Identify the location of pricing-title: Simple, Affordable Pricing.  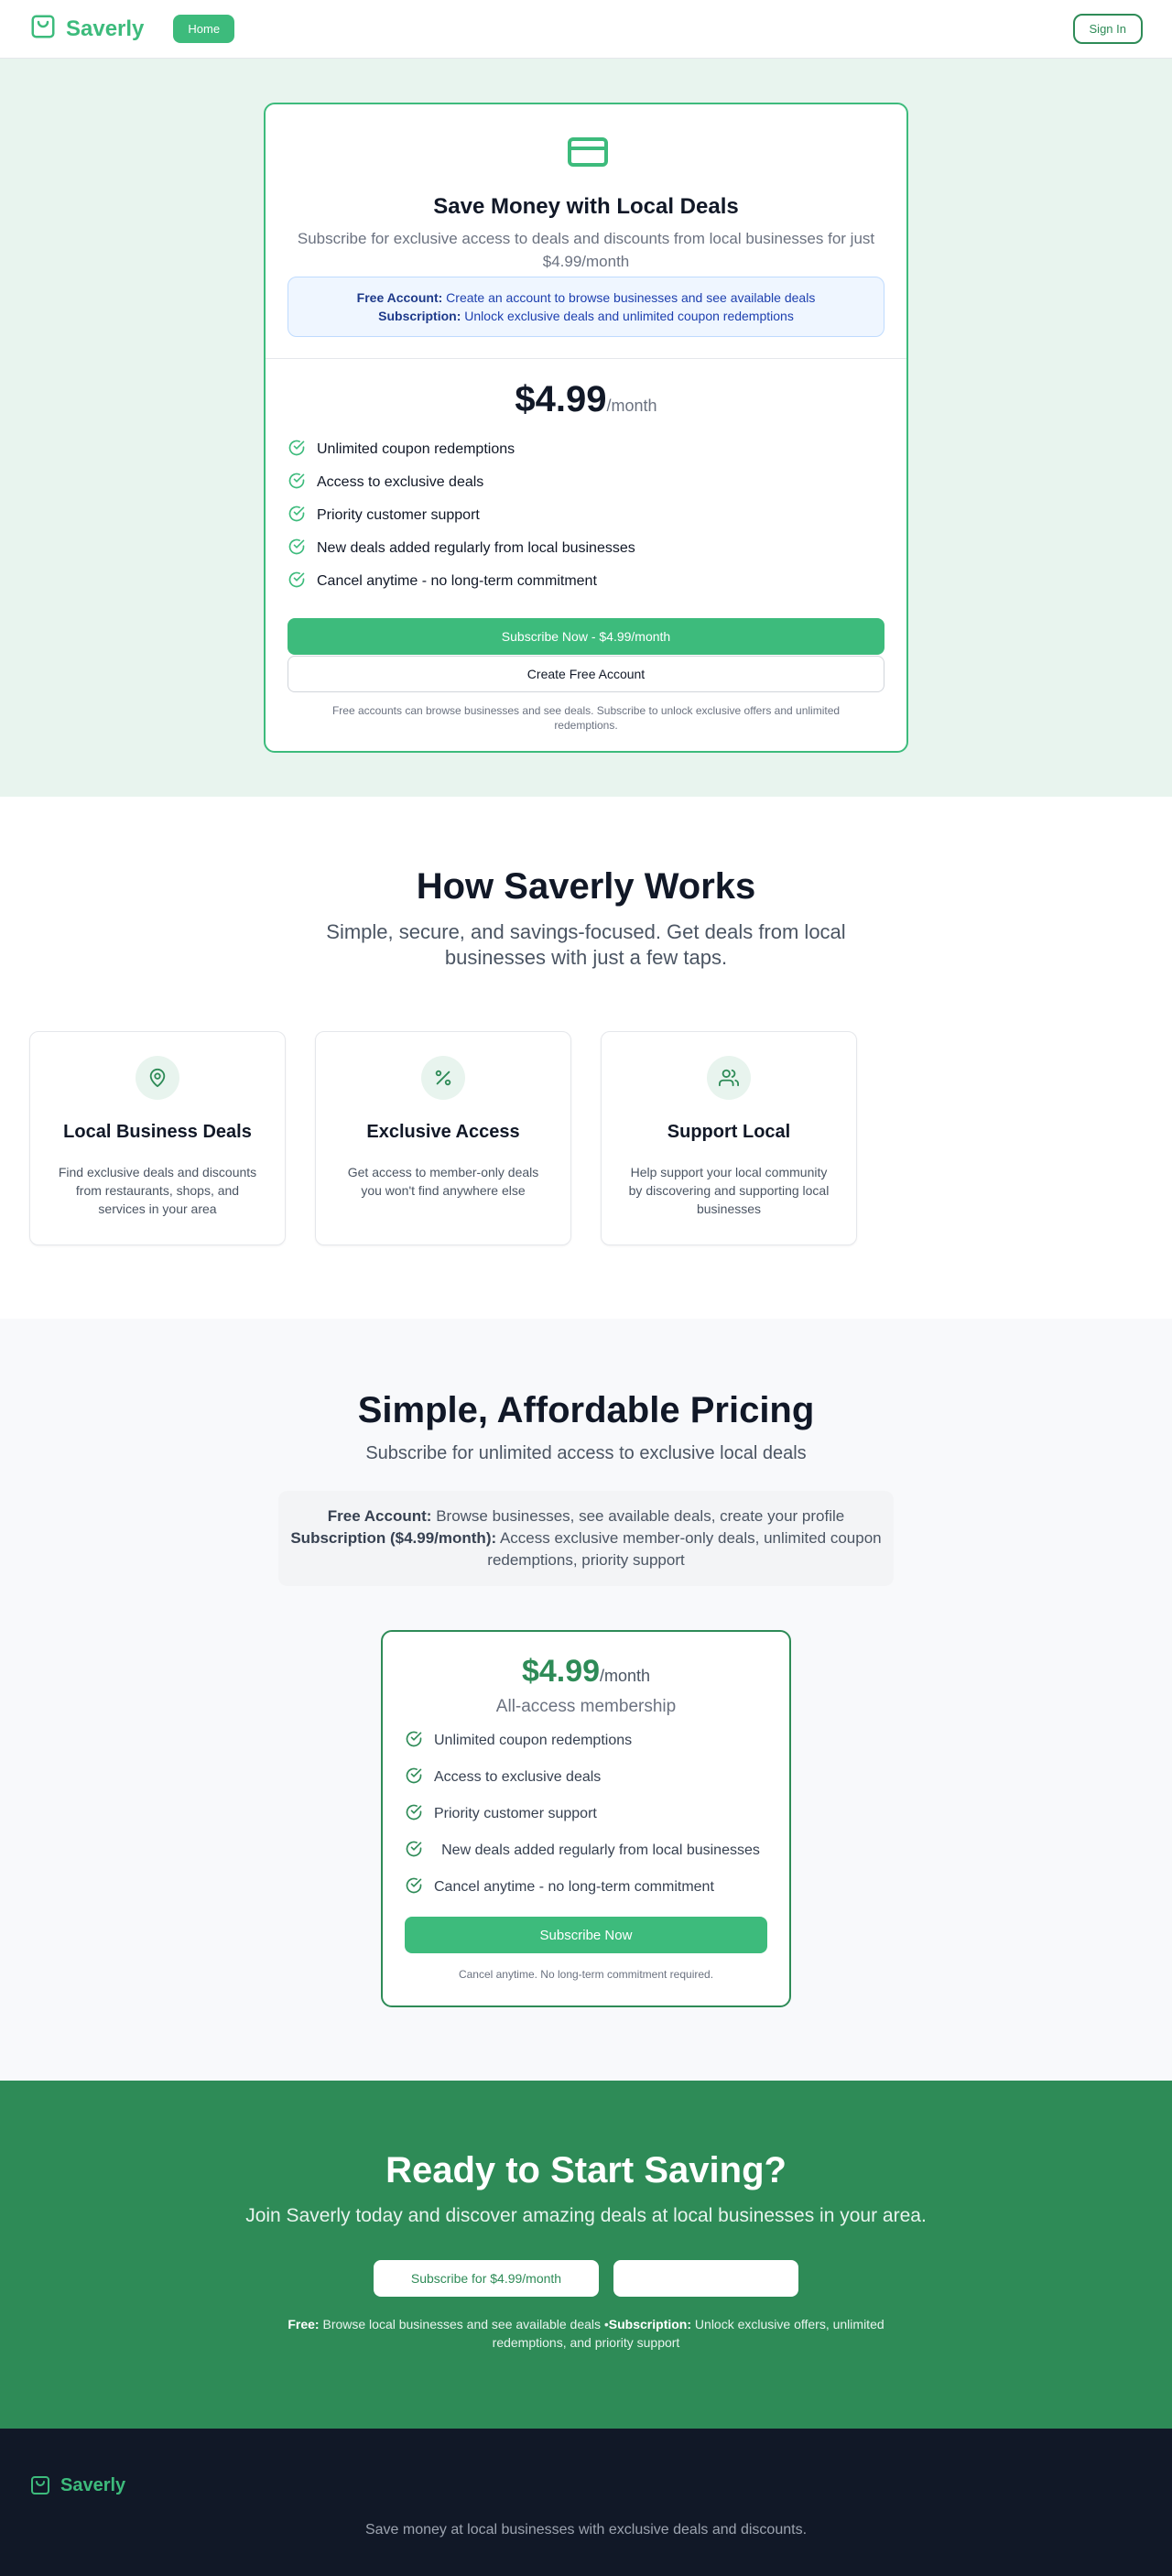
(586, 1410).